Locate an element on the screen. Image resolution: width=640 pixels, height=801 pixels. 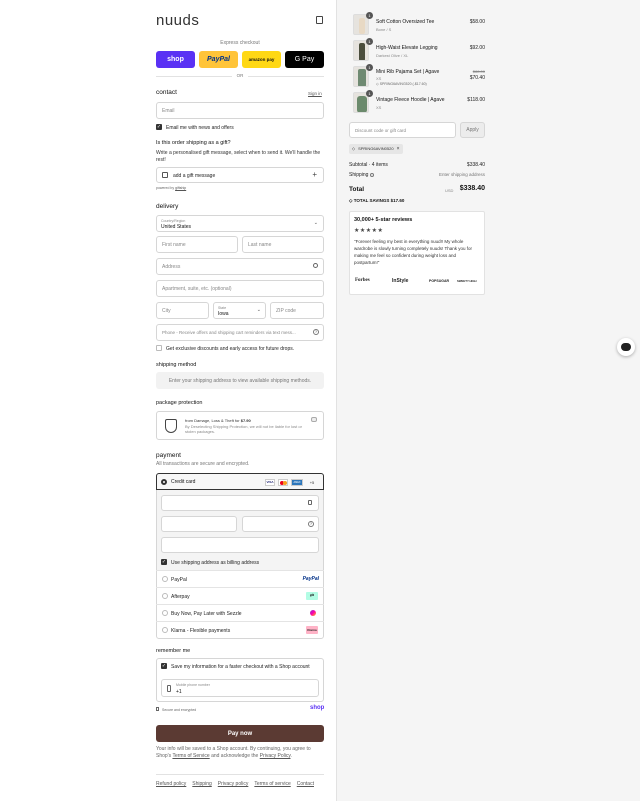
package-protection-heading: package protection is located at coordinates (179, 403).